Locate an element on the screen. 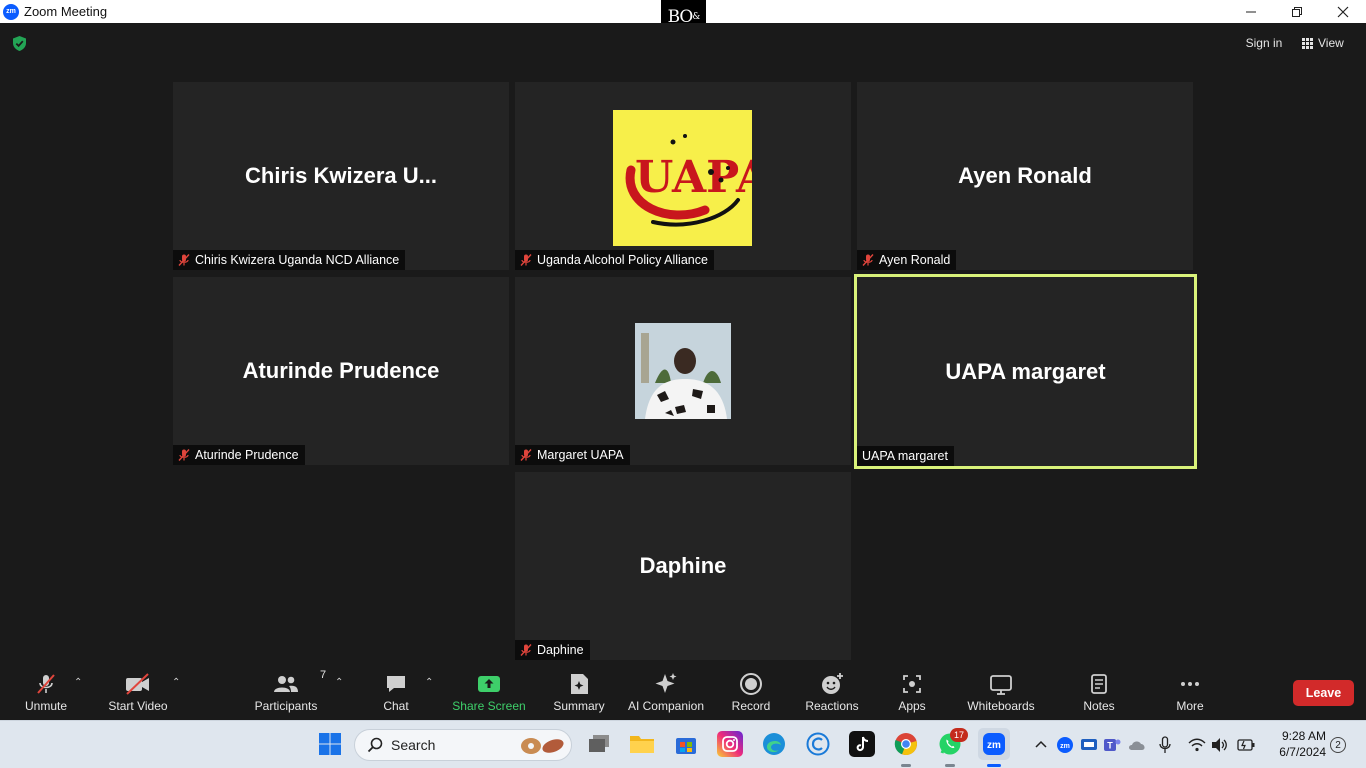 The width and height of the screenshot is (1366, 768). close-button is located at coordinates (1343, 11).